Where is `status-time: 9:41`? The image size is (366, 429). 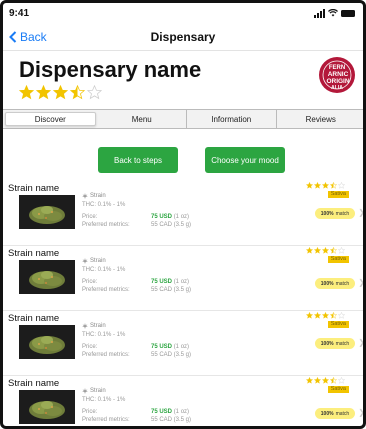
status-time: 9:41 is located at coordinates (19, 13).